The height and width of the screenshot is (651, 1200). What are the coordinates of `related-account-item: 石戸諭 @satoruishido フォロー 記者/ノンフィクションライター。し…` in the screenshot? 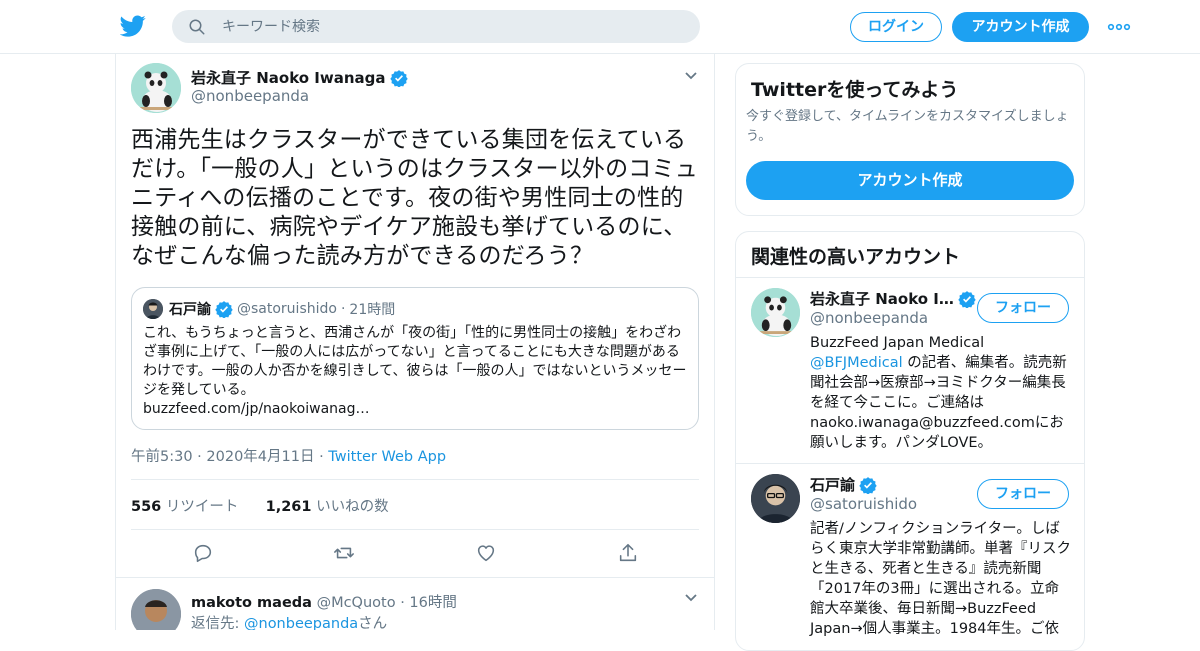 It's located at (910, 557).